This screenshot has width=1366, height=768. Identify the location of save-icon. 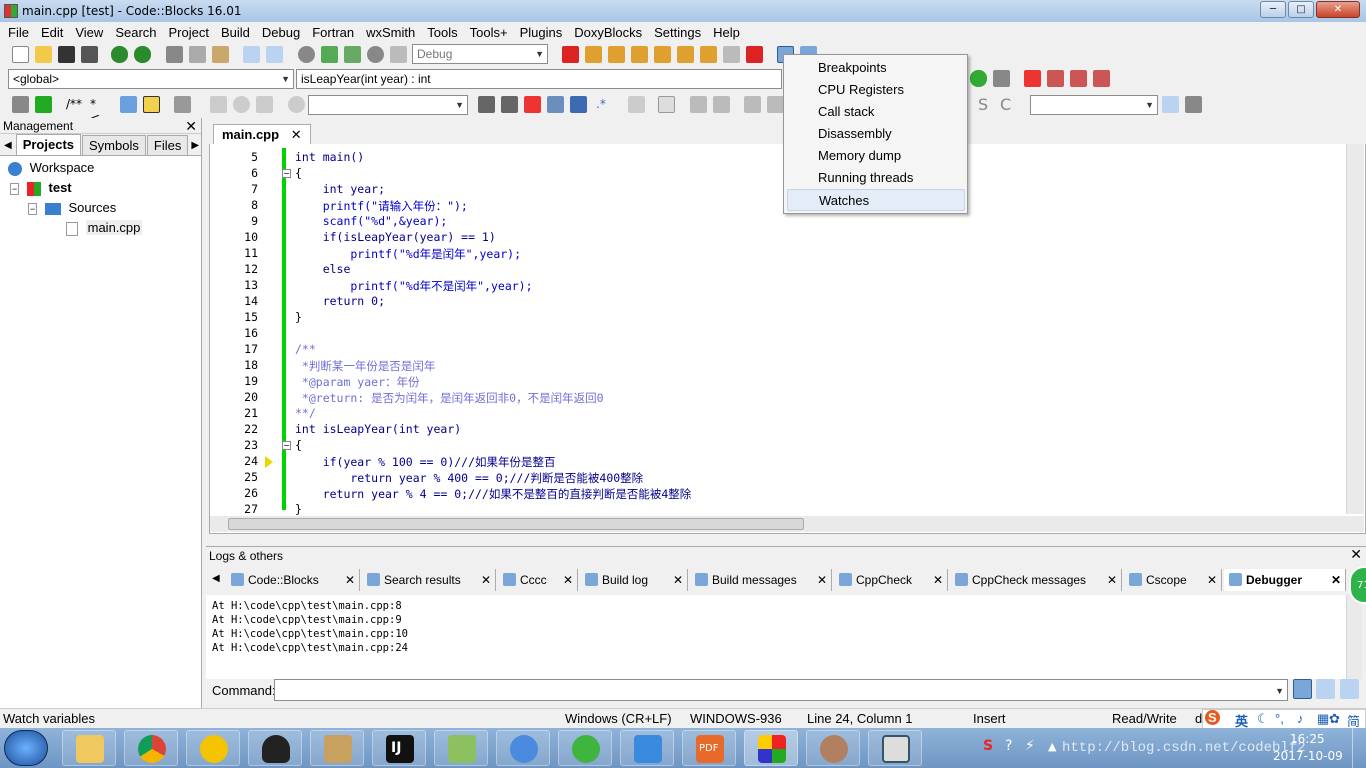
(66, 54).